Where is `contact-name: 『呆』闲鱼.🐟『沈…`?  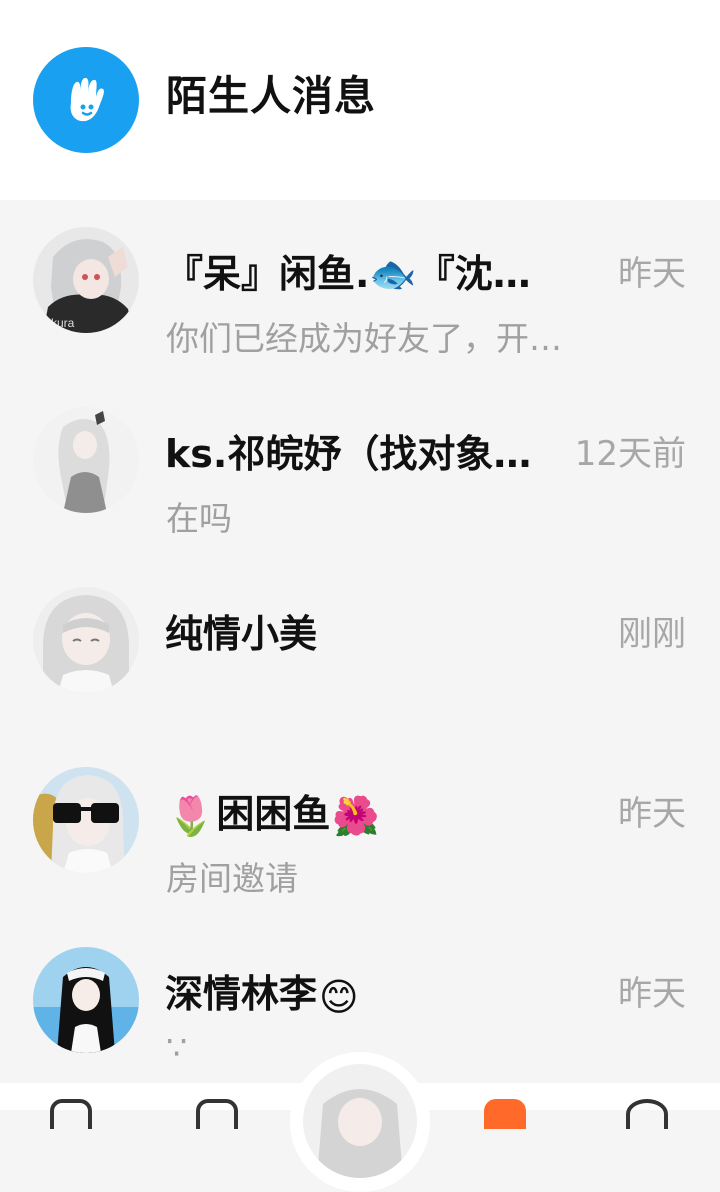 contact-name: 『呆』闲鱼.🐟『沈… is located at coordinates (348, 274).